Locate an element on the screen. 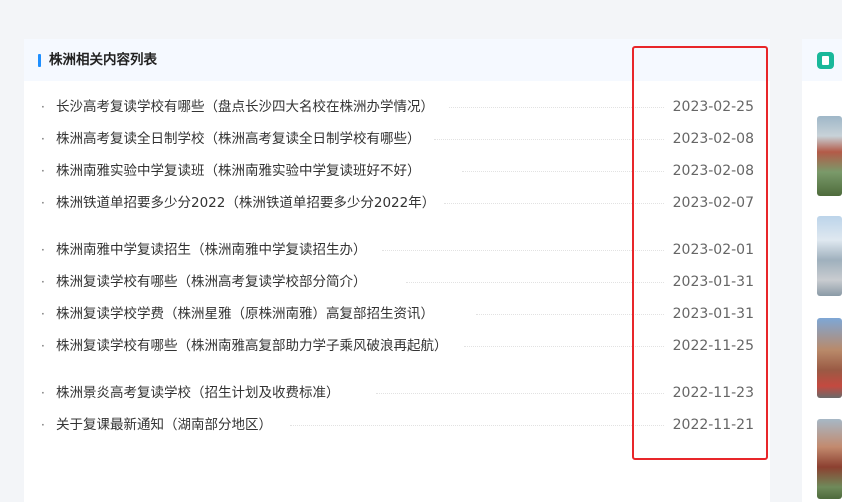 Image resolution: width=842 pixels, height=502 pixels. date-column-highlight is located at coordinates (700, 253).